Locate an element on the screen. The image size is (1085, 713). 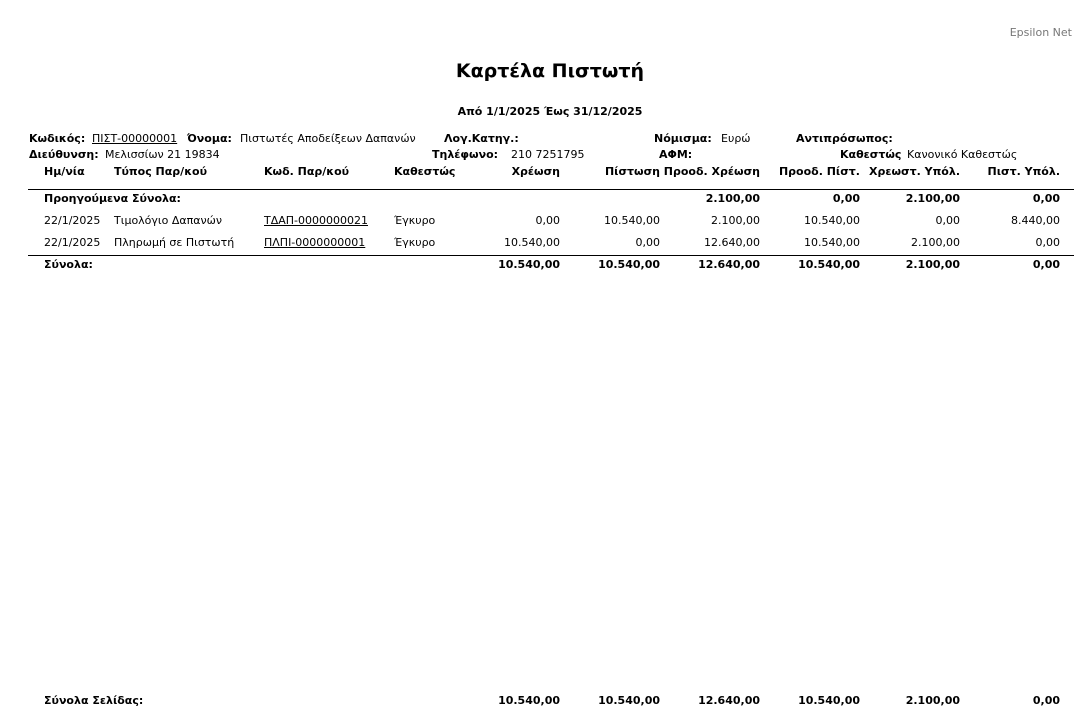
phone-value: 210 7251795 is located at coordinates (548, 154).